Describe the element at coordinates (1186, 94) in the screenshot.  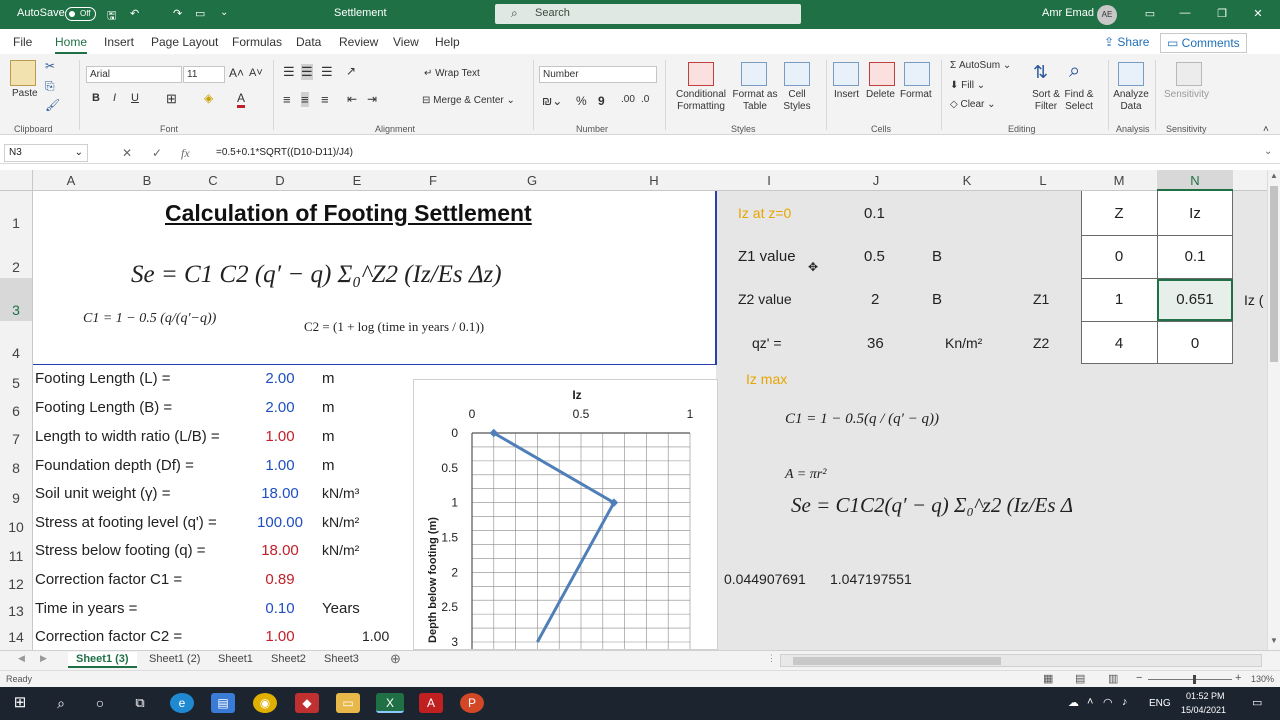
I see `sensitivity-button: Sensitivity` at that location.